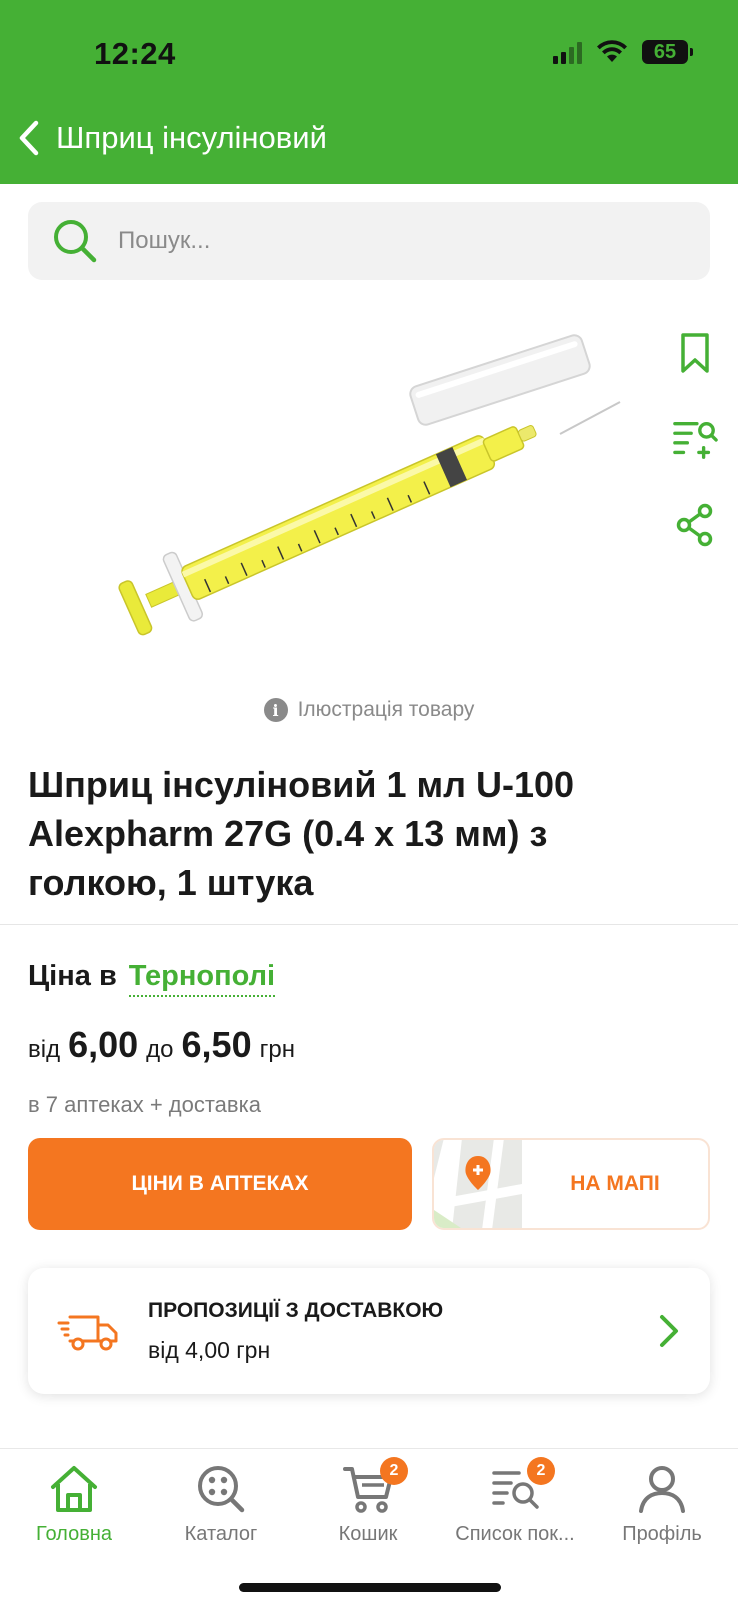  I want to click on home-indicator, so click(370, 1587).